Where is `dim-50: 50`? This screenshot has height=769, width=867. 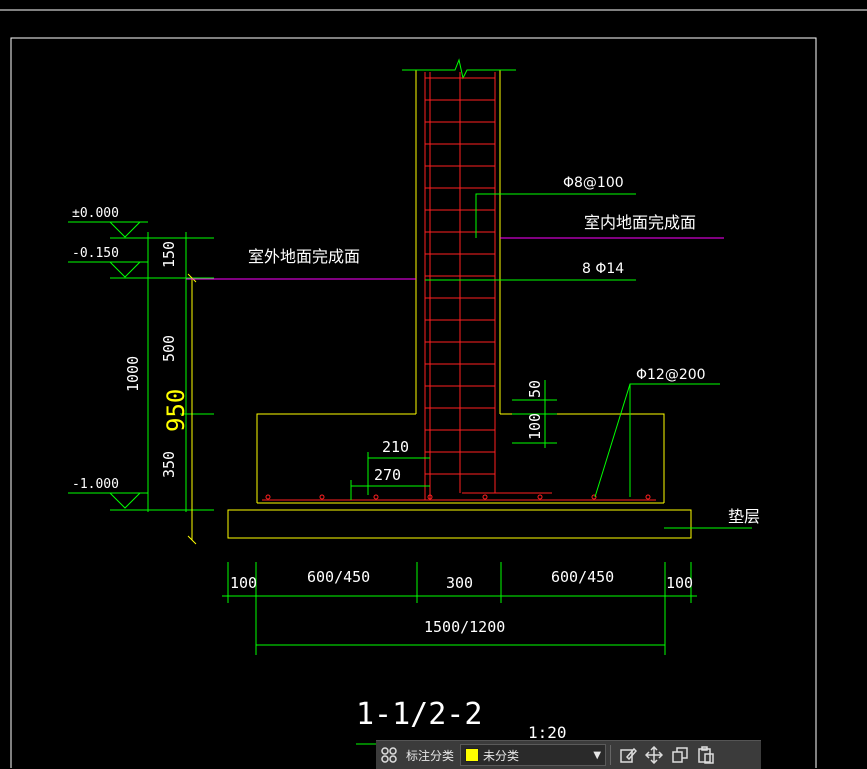
dim-50: 50 is located at coordinates (535, 389).